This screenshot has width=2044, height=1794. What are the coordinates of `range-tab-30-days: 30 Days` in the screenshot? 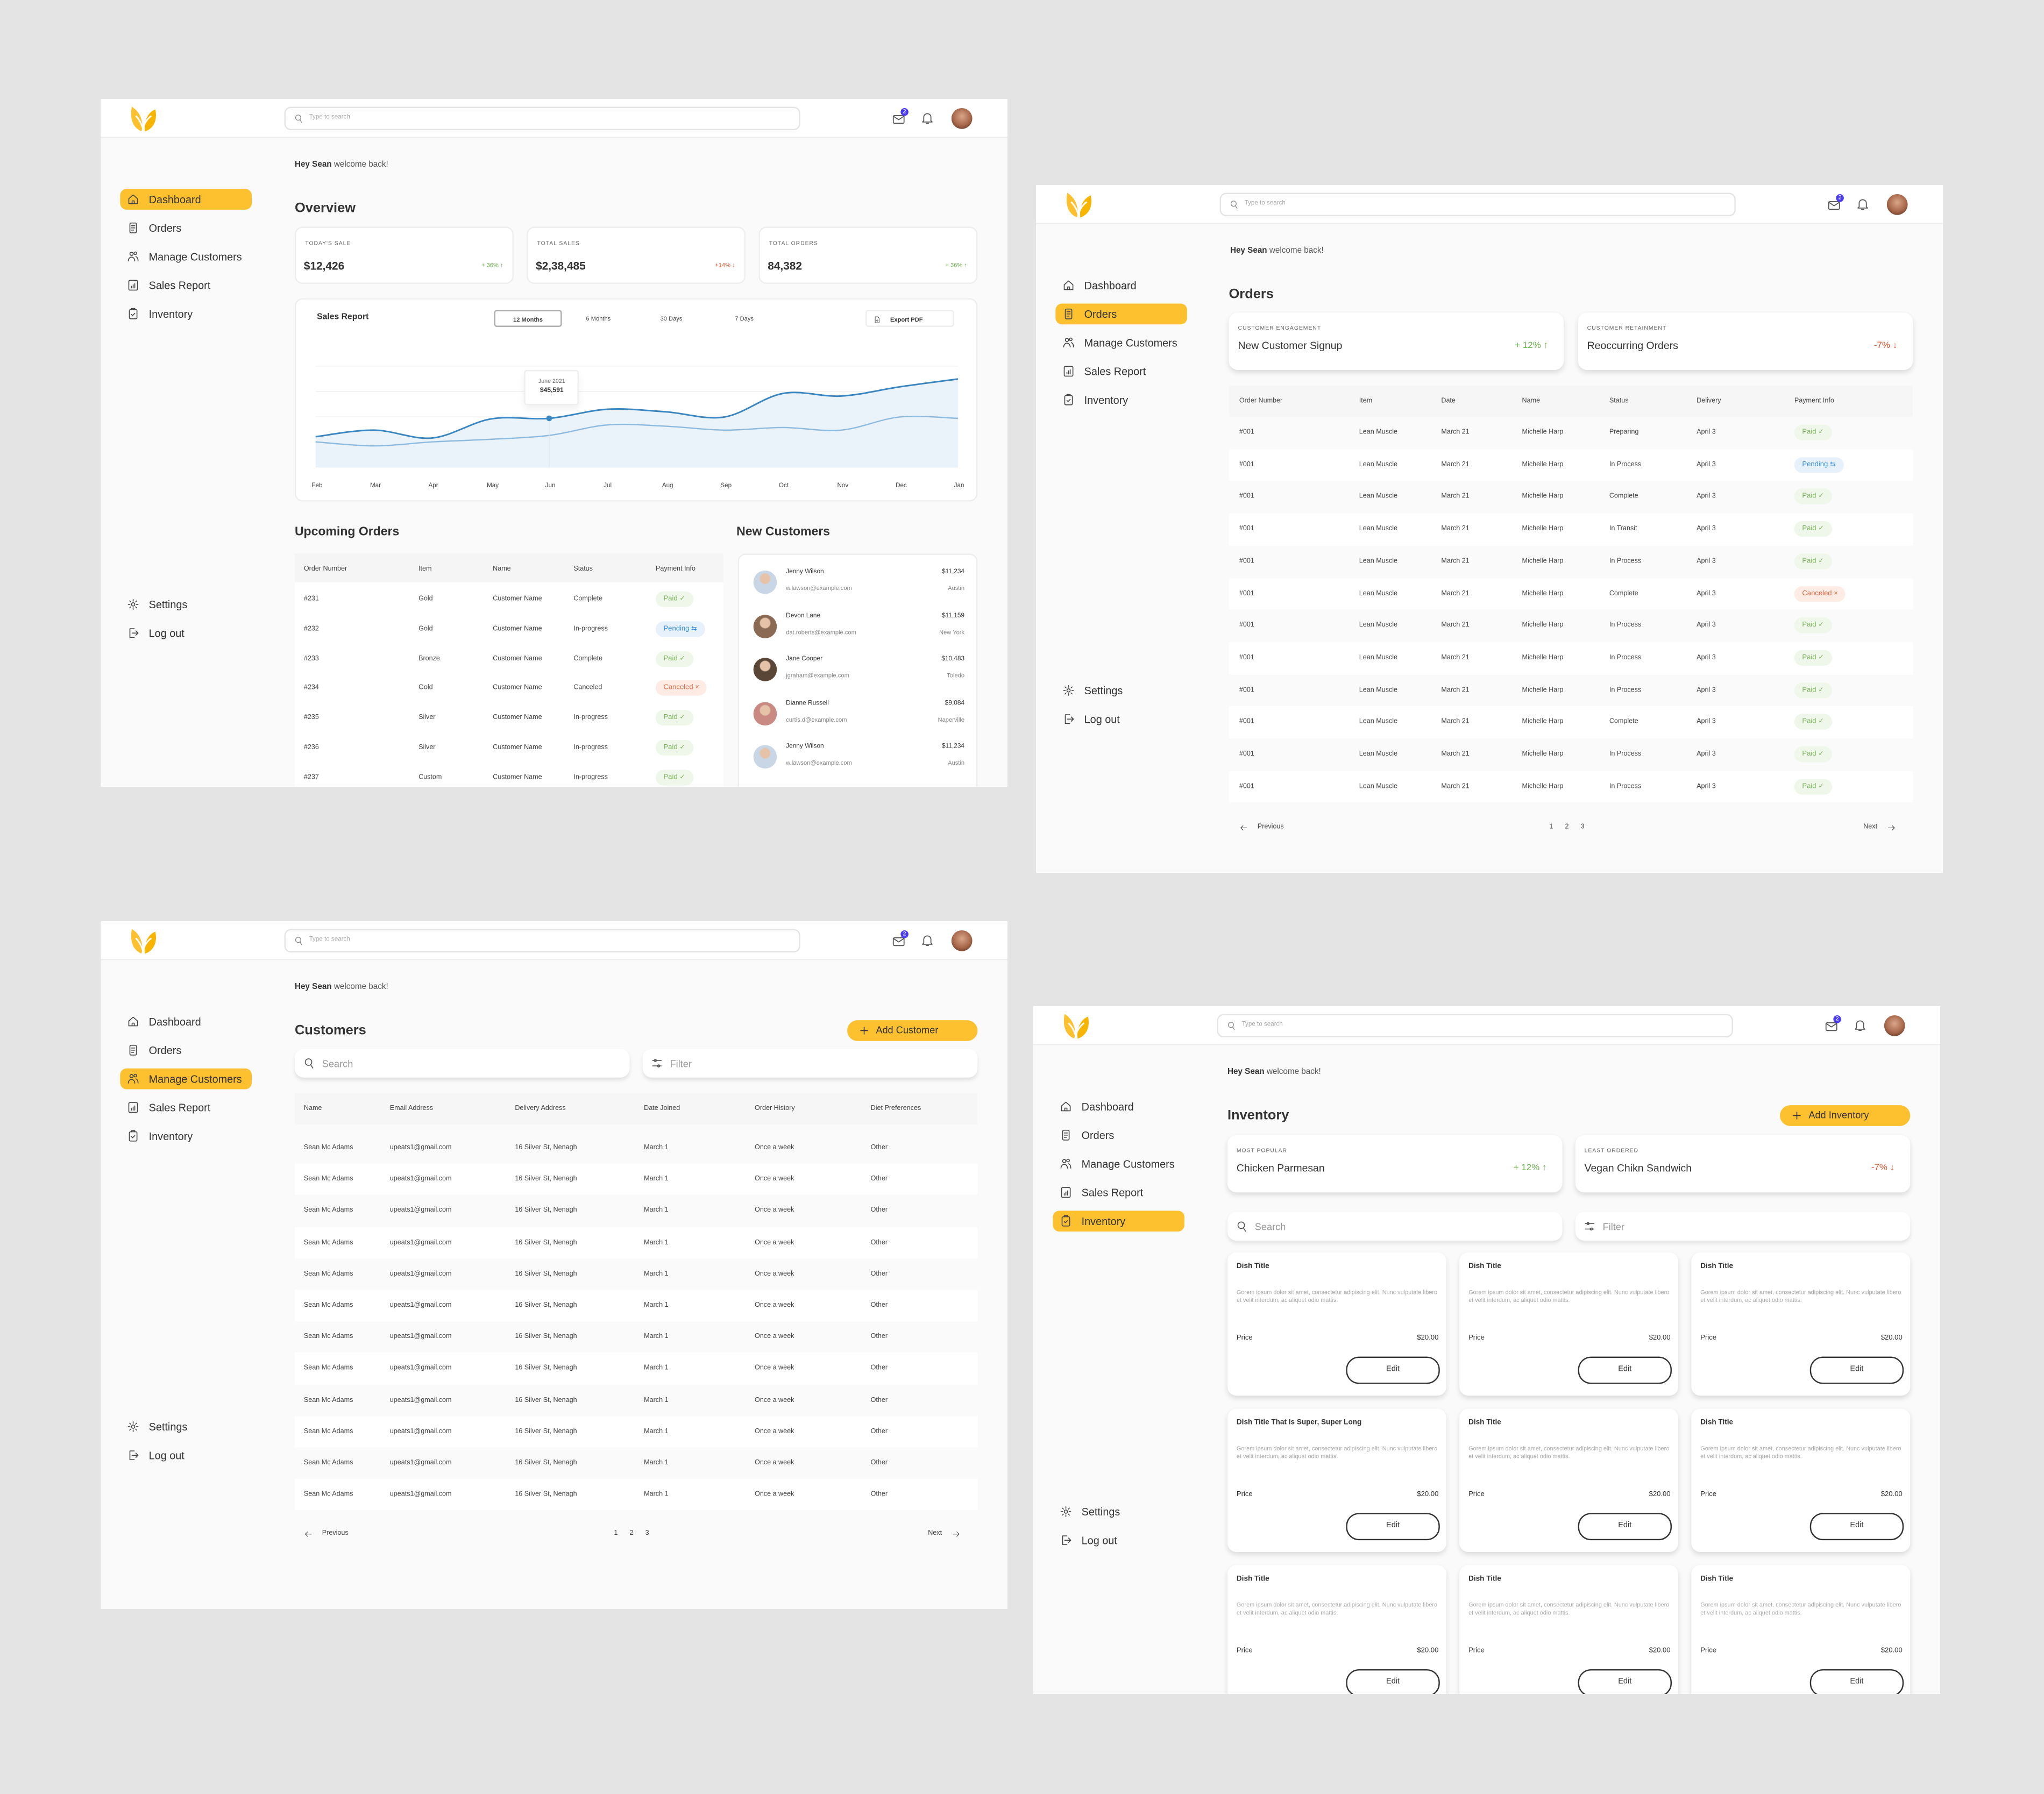 It's located at (671, 318).